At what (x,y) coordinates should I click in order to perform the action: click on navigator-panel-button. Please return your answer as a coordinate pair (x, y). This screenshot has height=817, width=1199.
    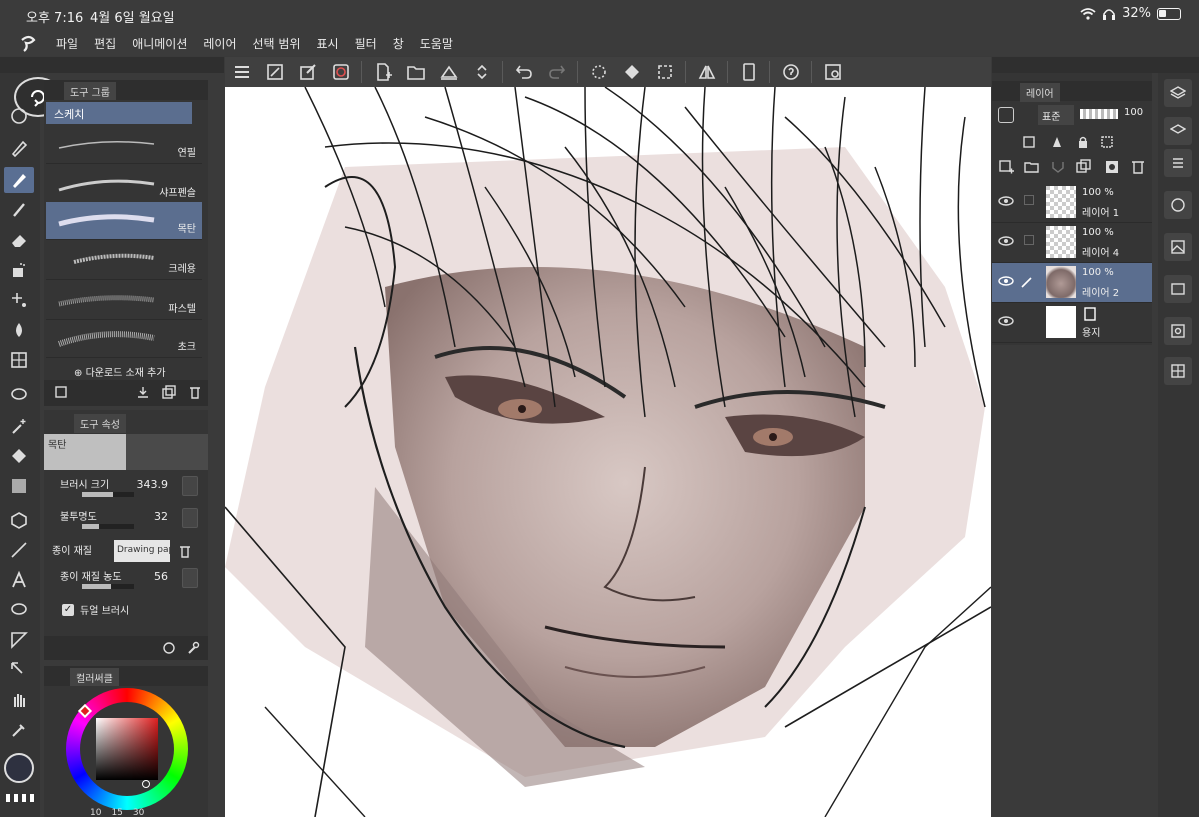
    Looking at the image, I should click on (1178, 205).